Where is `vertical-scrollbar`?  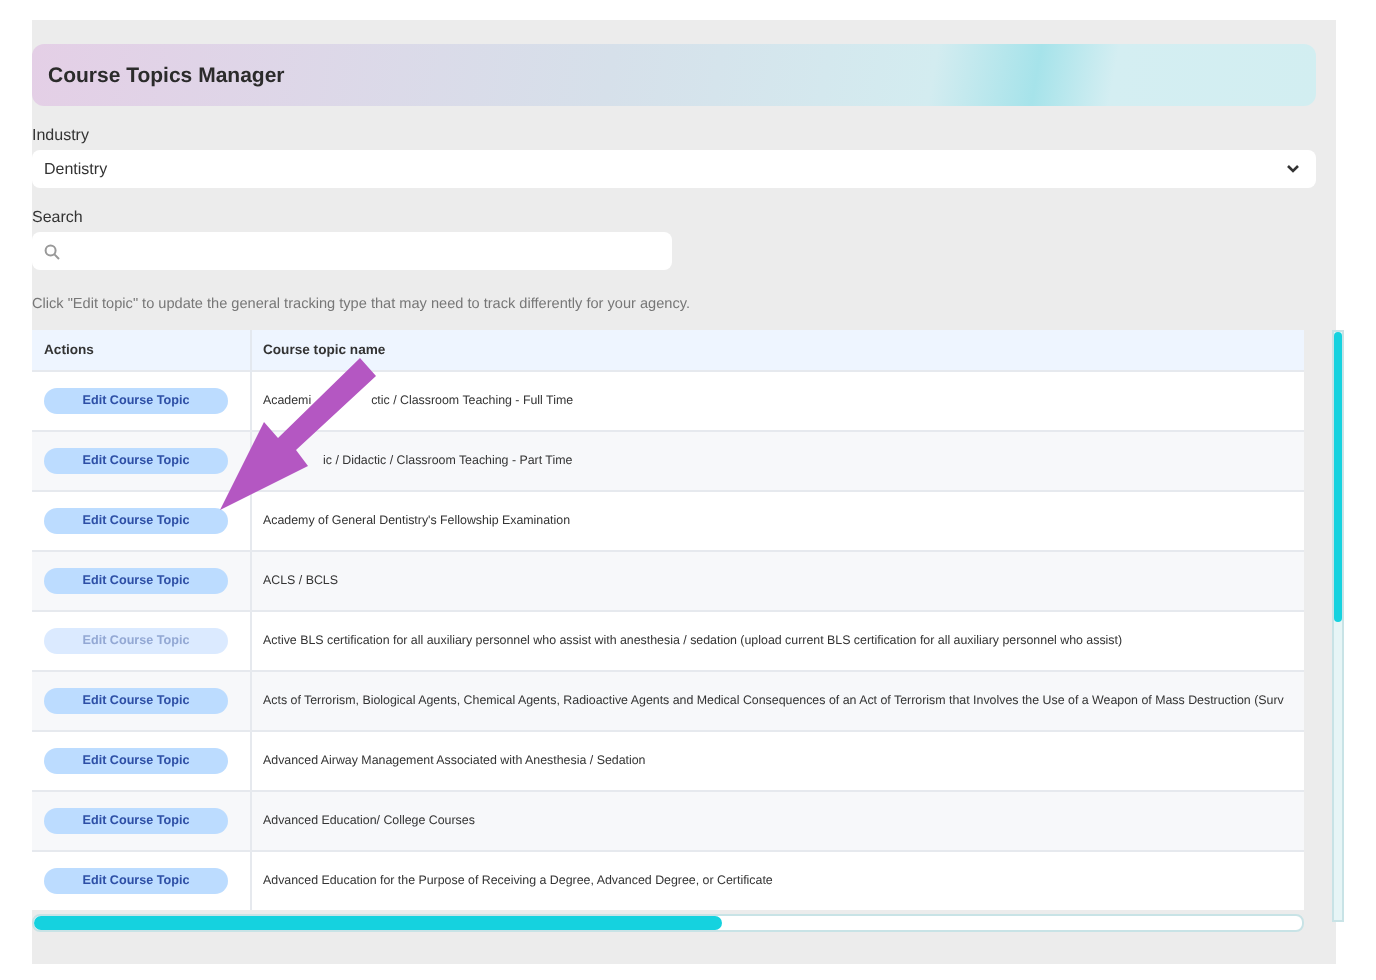 vertical-scrollbar is located at coordinates (1338, 626).